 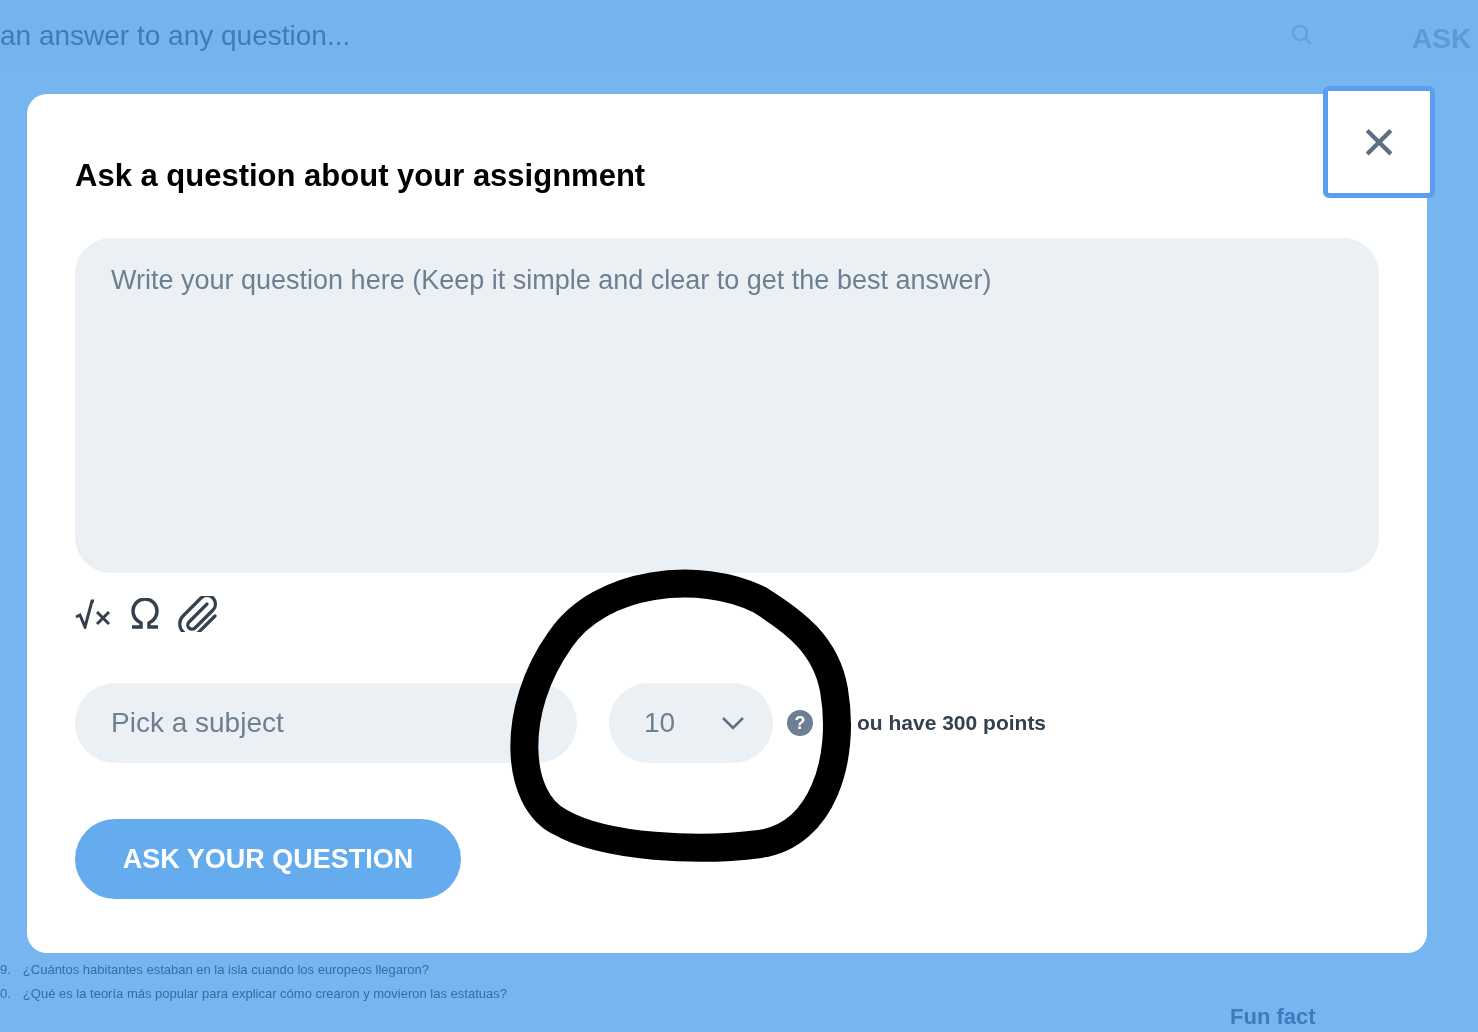 What do you see at coordinates (800, 723) in the screenshot?
I see `help-icon: ?` at bounding box center [800, 723].